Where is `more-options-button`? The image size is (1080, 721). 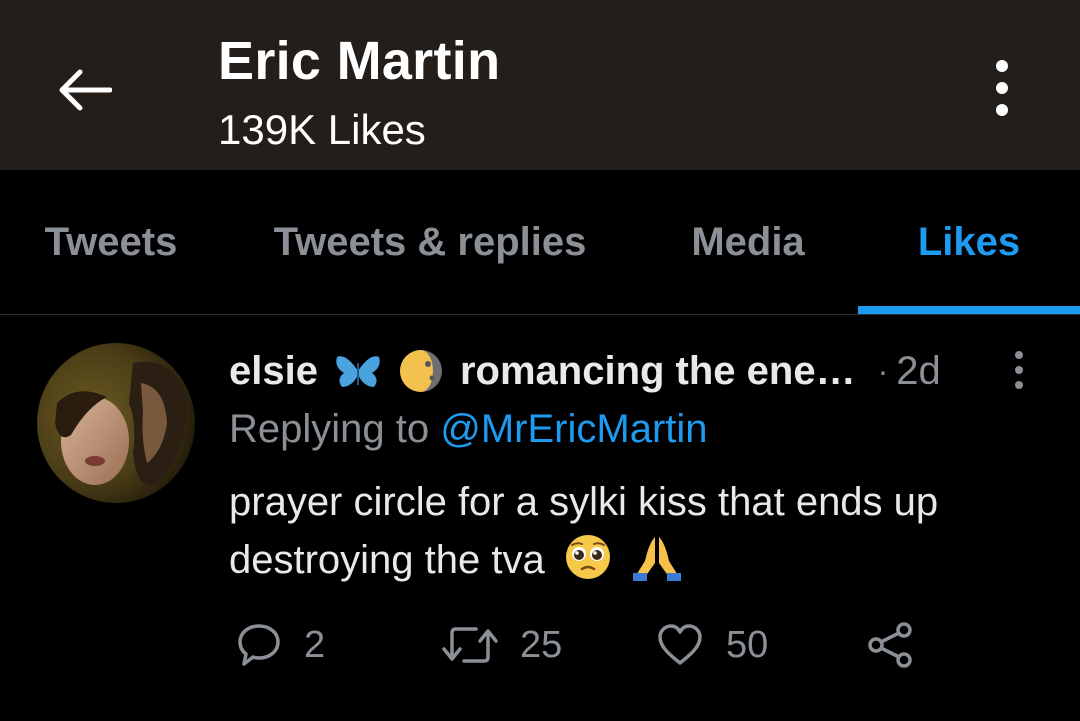
more-options-button is located at coordinates (1002, 88).